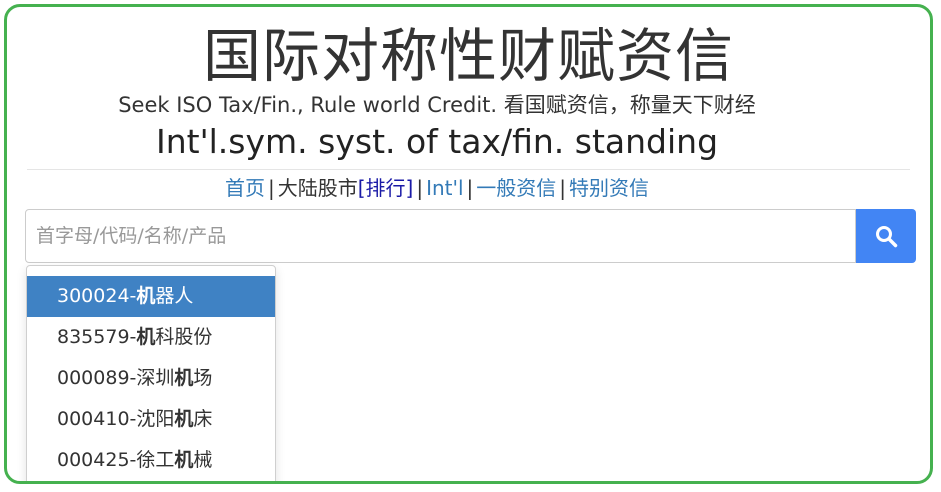 The width and height of the screenshot is (941, 492). I want to click on suggestion-item-000410: 000410-沈阳机床, so click(151, 419).